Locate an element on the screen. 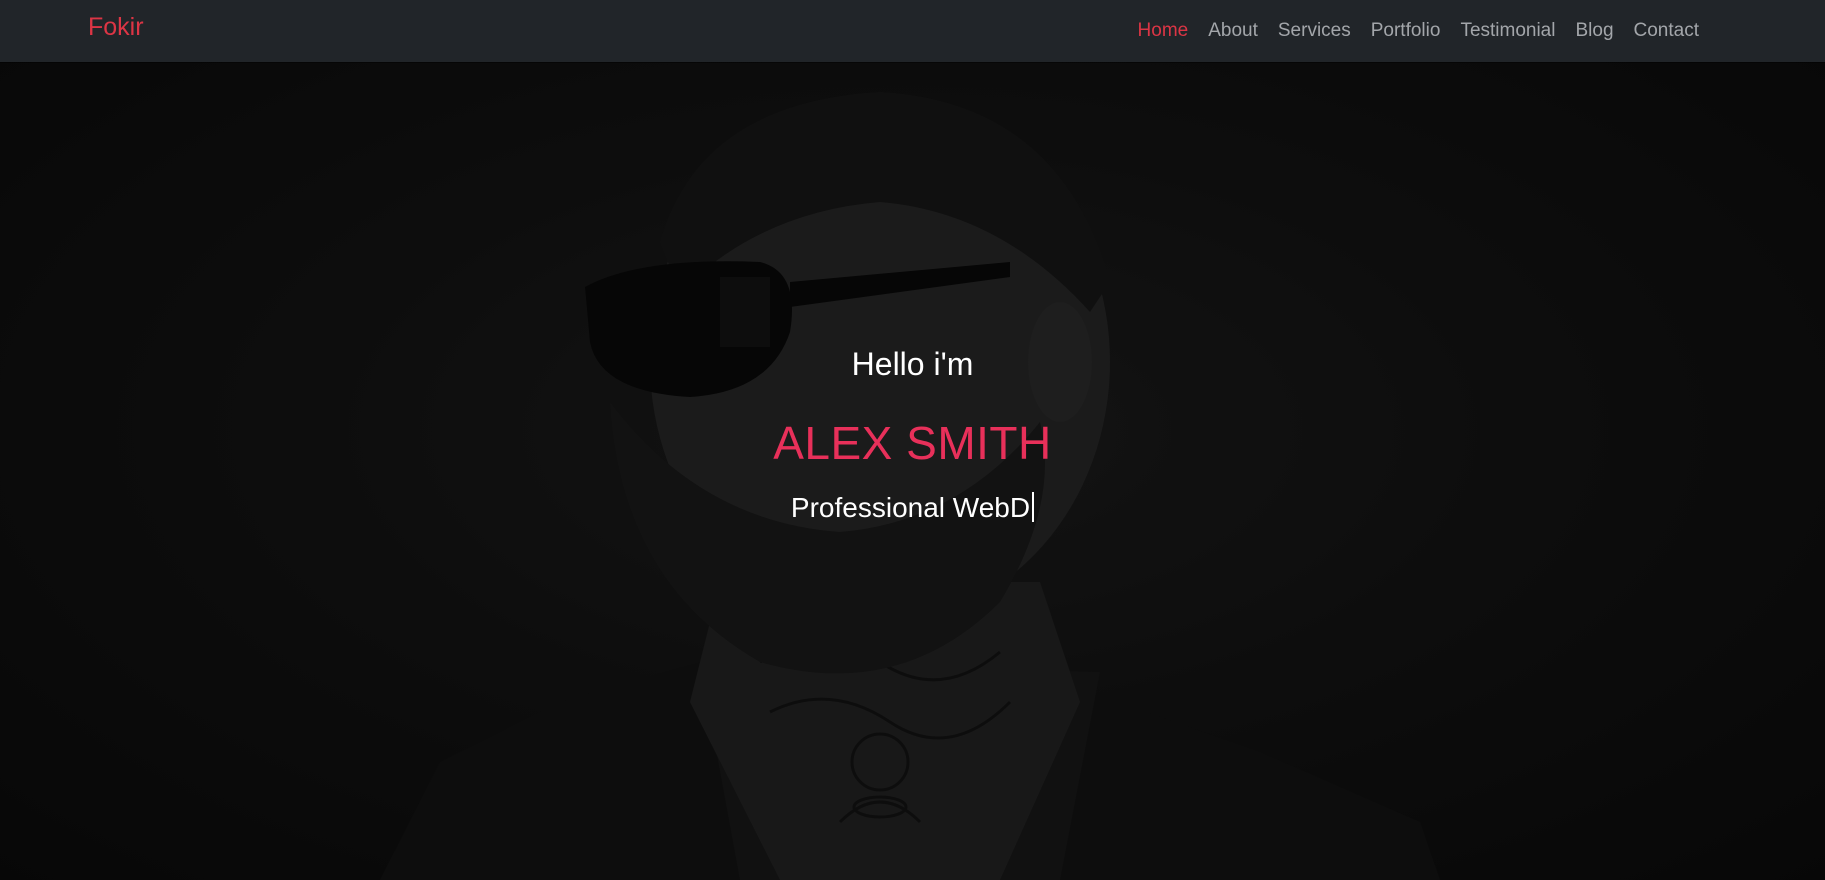 The height and width of the screenshot is (880, 1825). hero-name: ALEX SMITH is located at coordinates (912, 443).